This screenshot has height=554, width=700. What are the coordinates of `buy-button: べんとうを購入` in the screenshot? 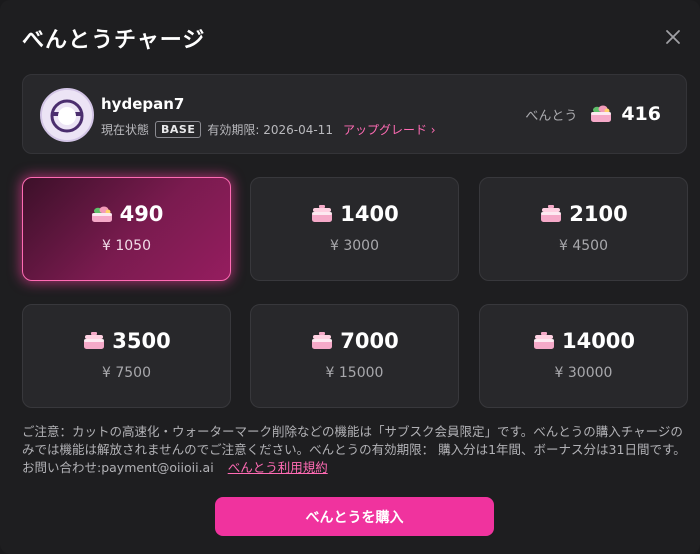 It's located at (354, 516).